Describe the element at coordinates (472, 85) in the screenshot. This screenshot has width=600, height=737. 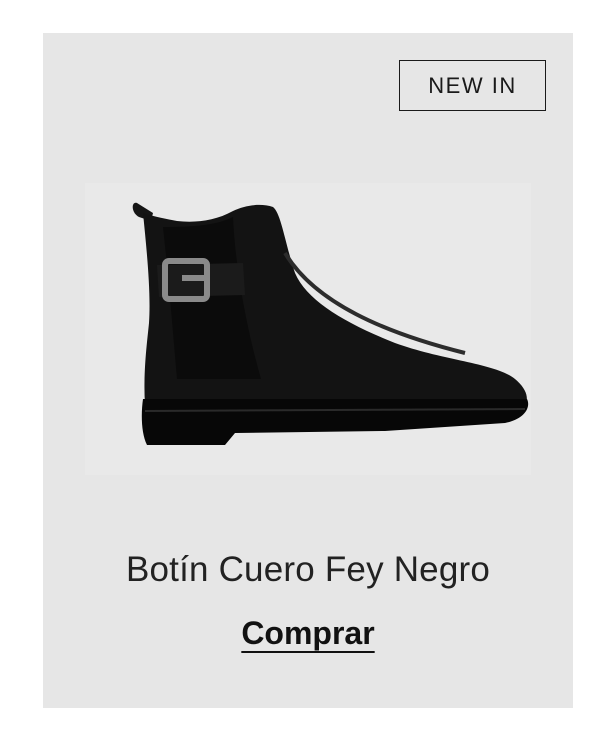
I see `new-in-badge: NEW IN` at that location.